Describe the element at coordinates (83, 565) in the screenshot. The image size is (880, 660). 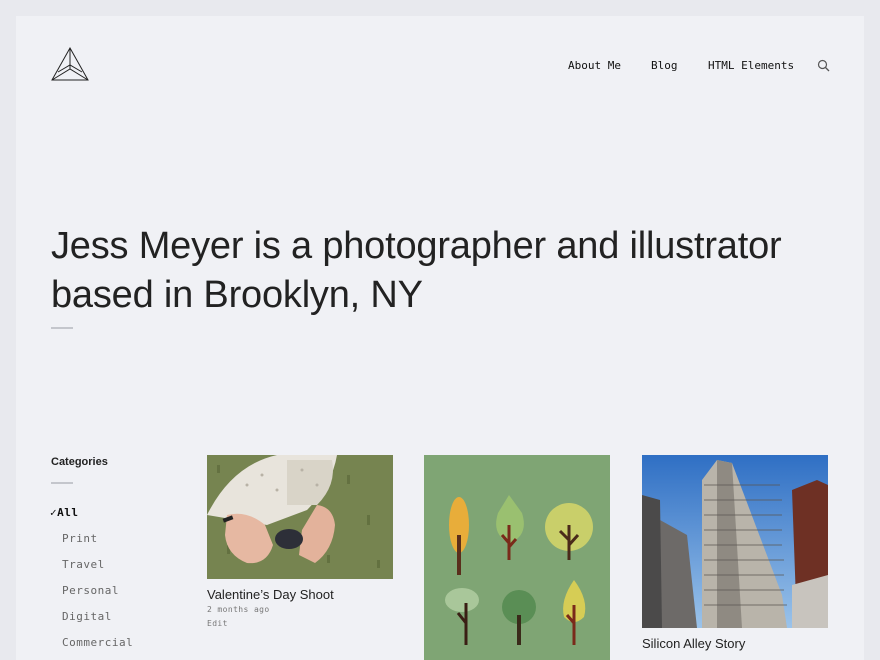
I see `category-travel: Travel` at that location.